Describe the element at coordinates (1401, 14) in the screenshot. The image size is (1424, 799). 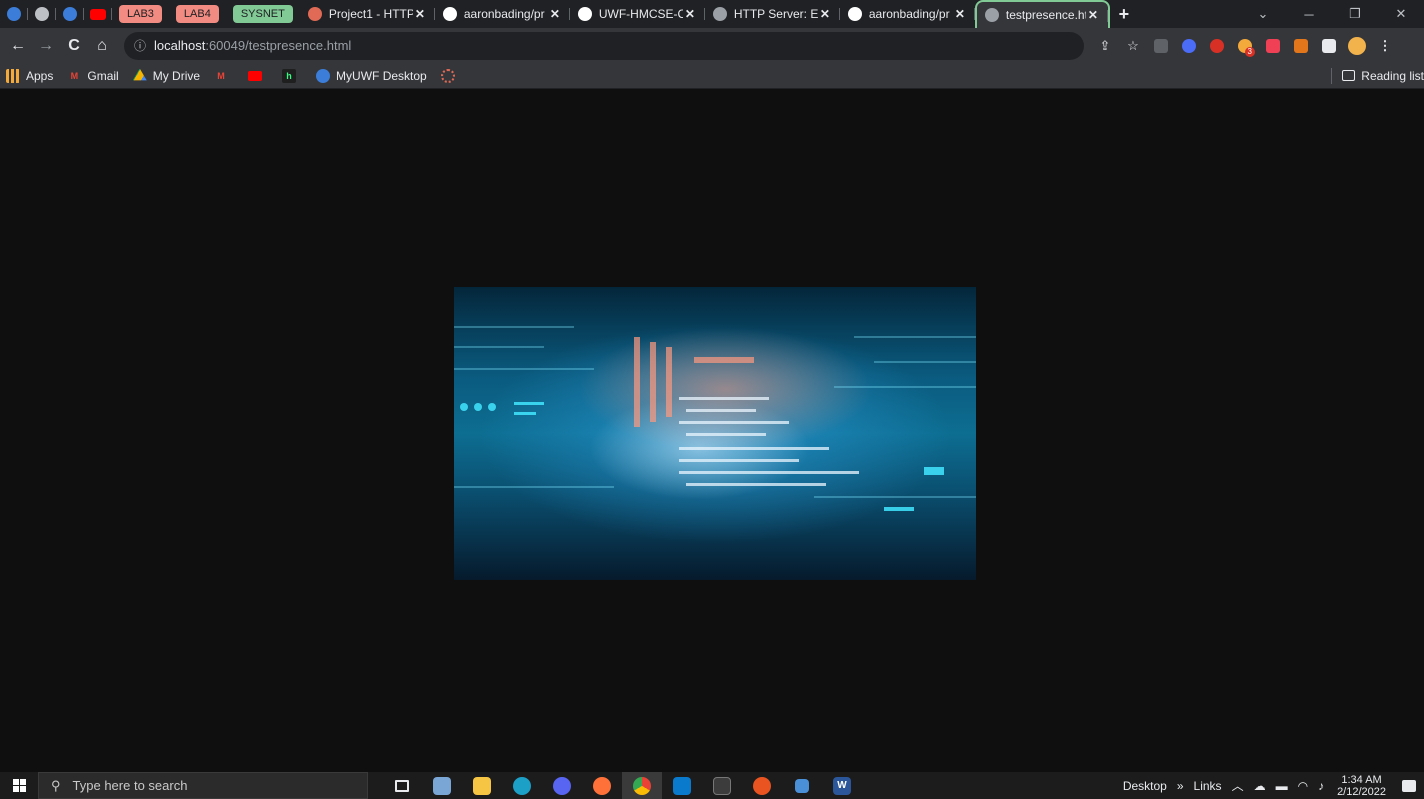
I see `close-window-button: ✕` at that location.